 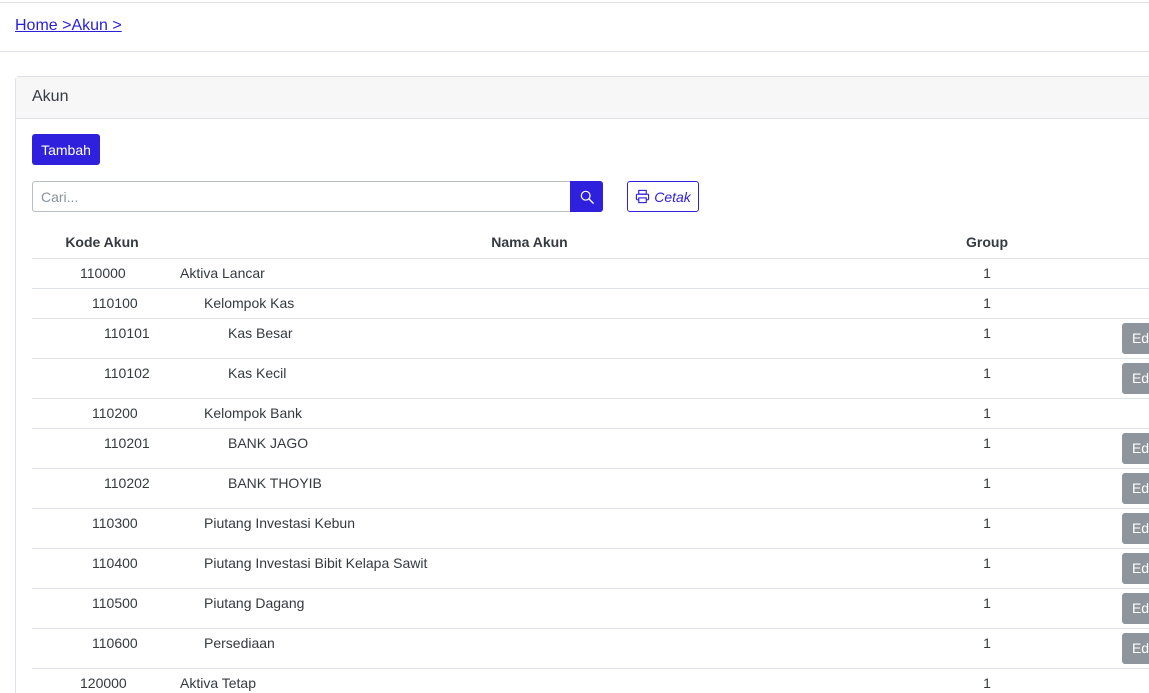 What do you see at coordinates (301, 196) in the screenshot?
I see `search-input` at bounding box center [301, 196].